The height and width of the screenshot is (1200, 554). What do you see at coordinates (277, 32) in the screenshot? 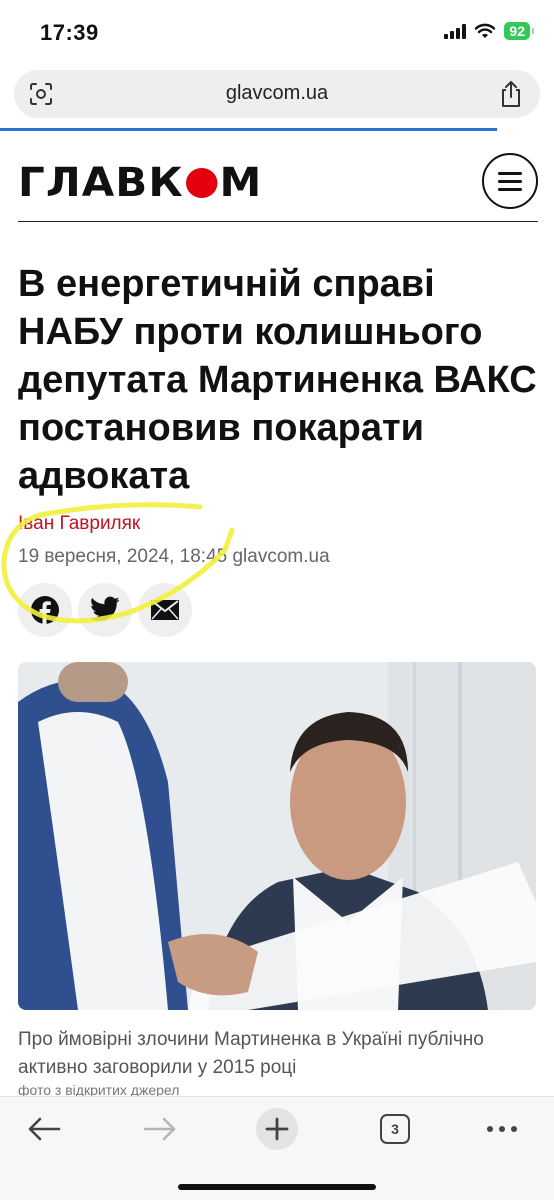
I see `status-bar: 17:39 92` at bounding box center [277, 32].